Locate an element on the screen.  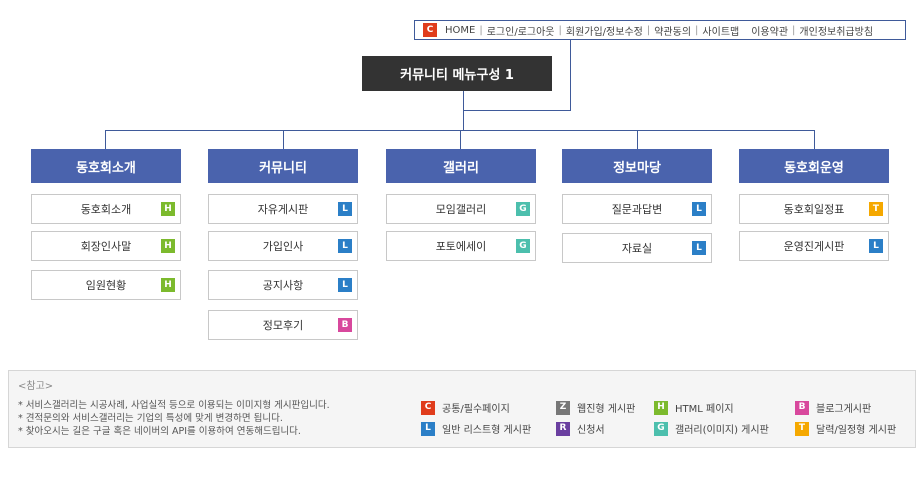
menu-item-meetup-review: 정모후기 B is located at coordinates (283, 325).